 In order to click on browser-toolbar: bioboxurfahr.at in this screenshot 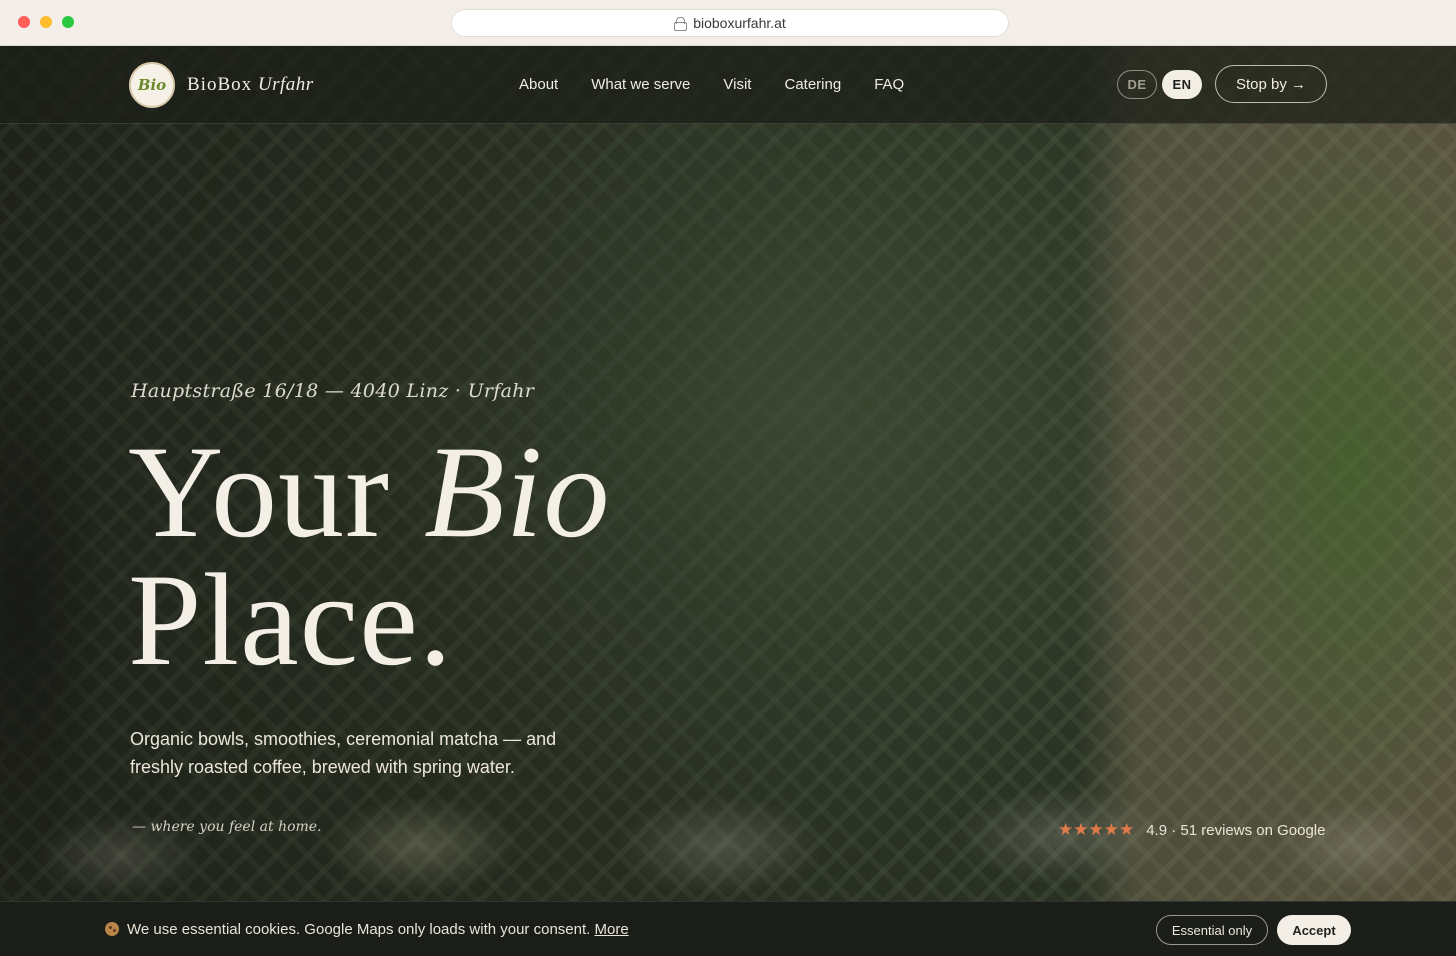, I will do `click(728, 23)`.